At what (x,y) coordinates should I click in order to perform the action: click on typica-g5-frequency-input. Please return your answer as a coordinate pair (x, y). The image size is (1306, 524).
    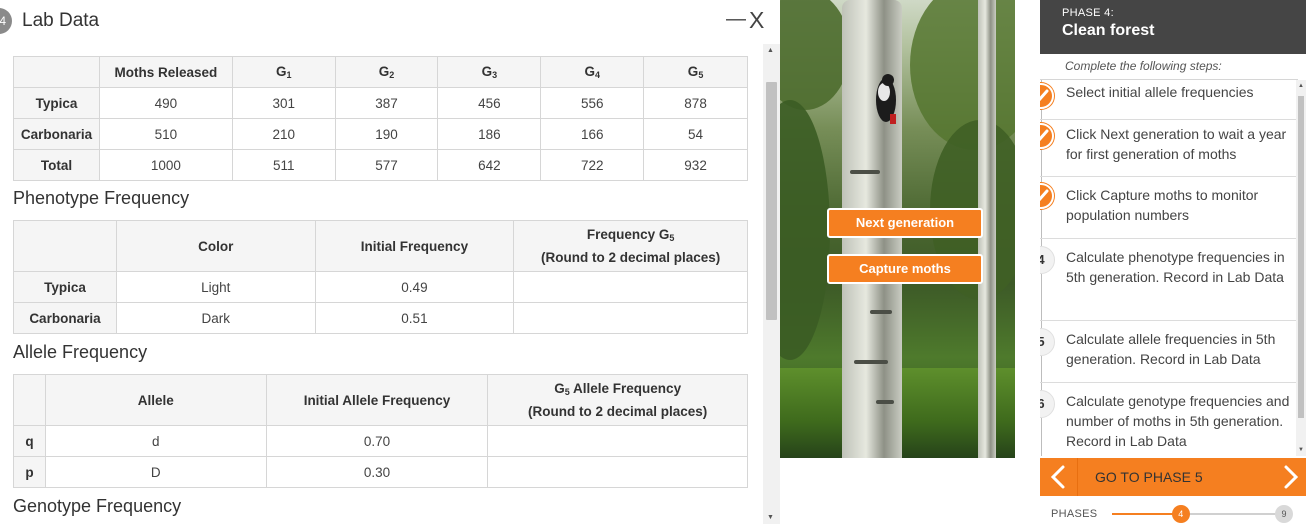
    Looking at the image, I should click on (630, 287).